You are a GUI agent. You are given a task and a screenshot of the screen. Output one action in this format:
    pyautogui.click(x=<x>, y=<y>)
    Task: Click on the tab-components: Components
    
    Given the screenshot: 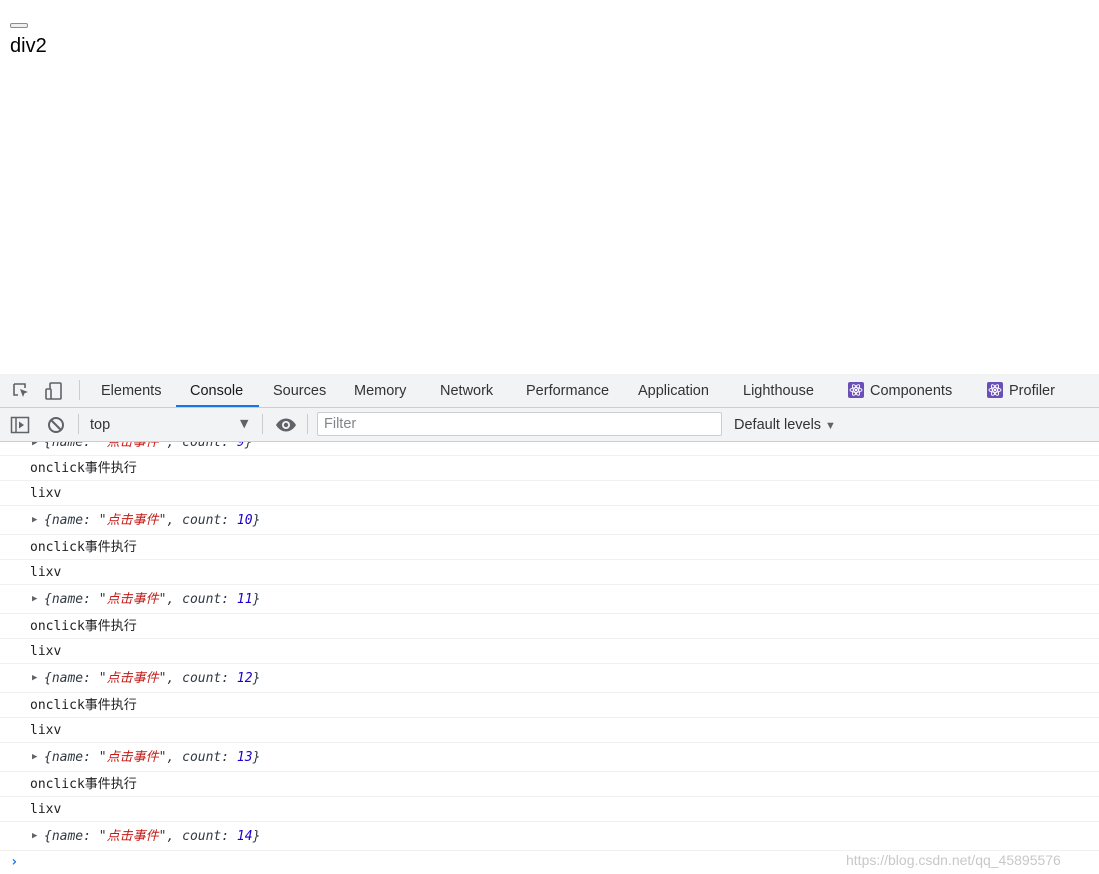 What is the action you would take?
    pyautogui.click(x=900, y=390)
    